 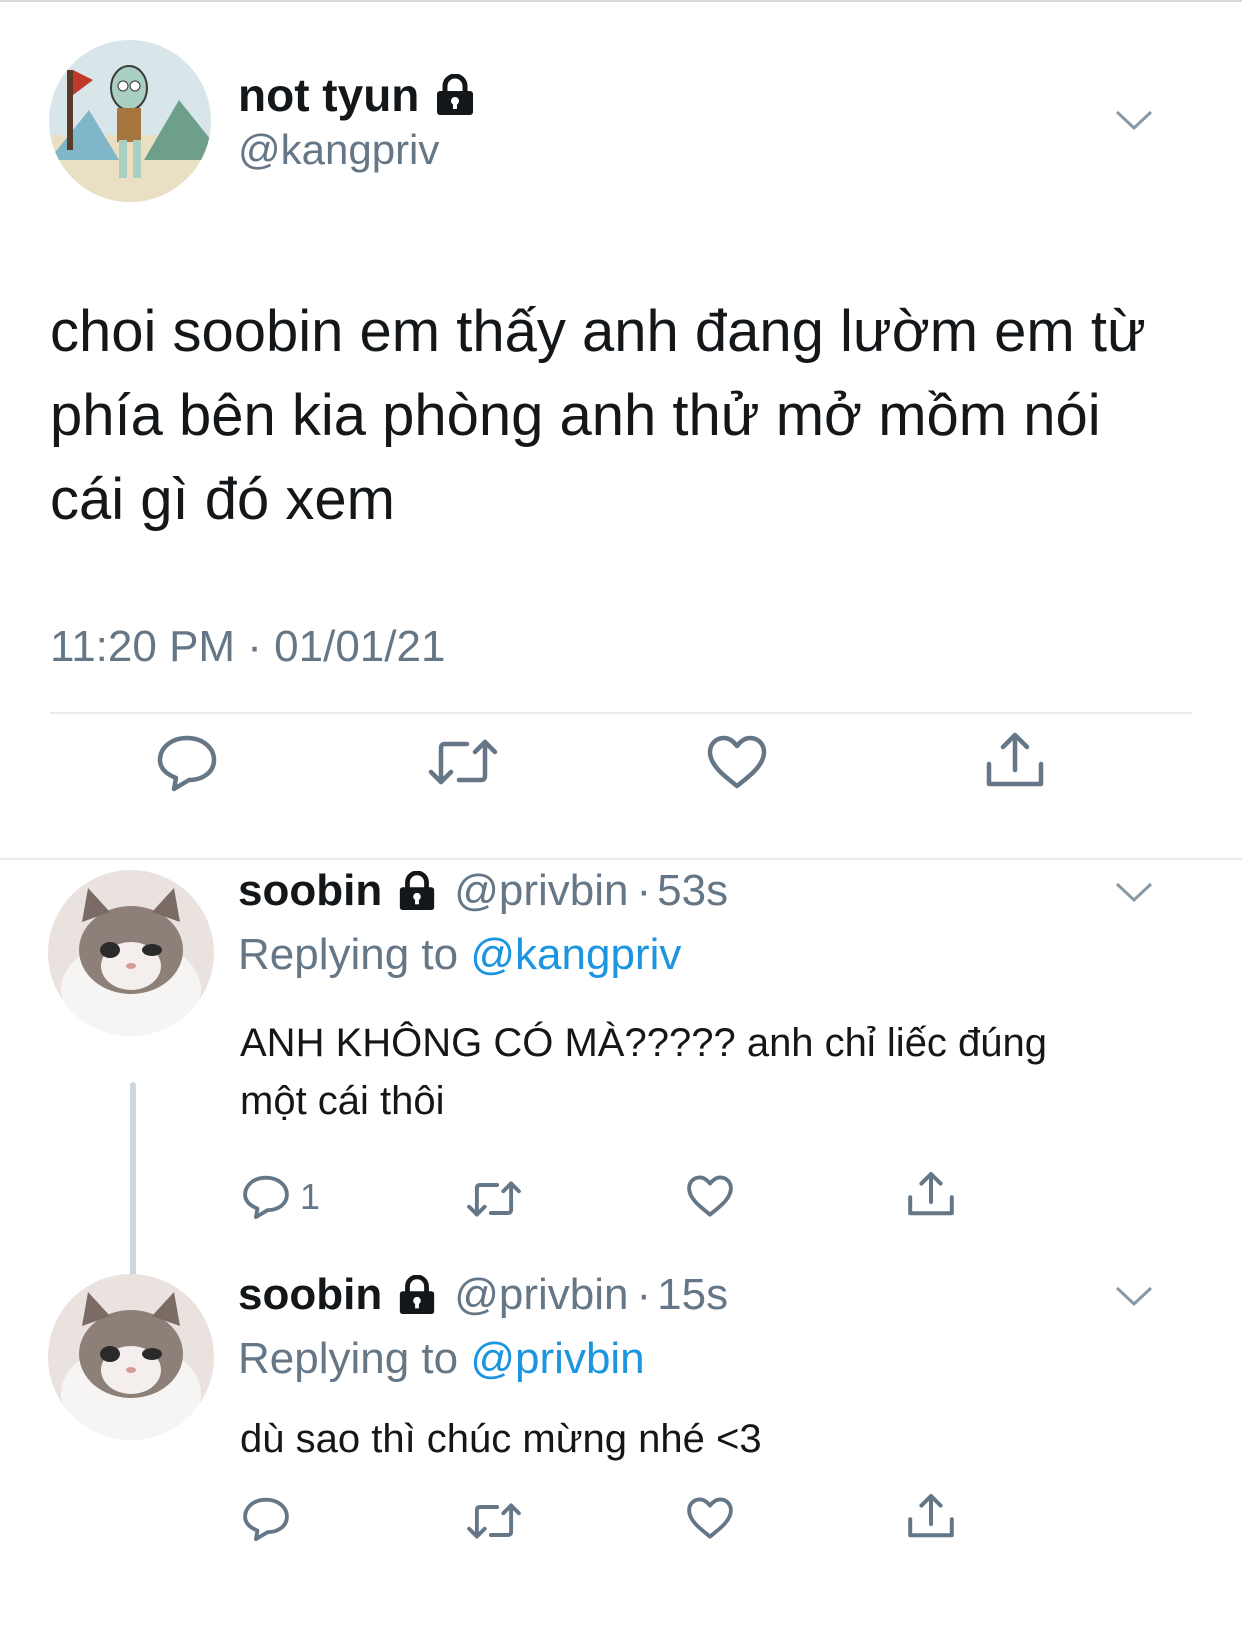 I want to click on author-name-row: not tyun, so click(x=357, y=95).